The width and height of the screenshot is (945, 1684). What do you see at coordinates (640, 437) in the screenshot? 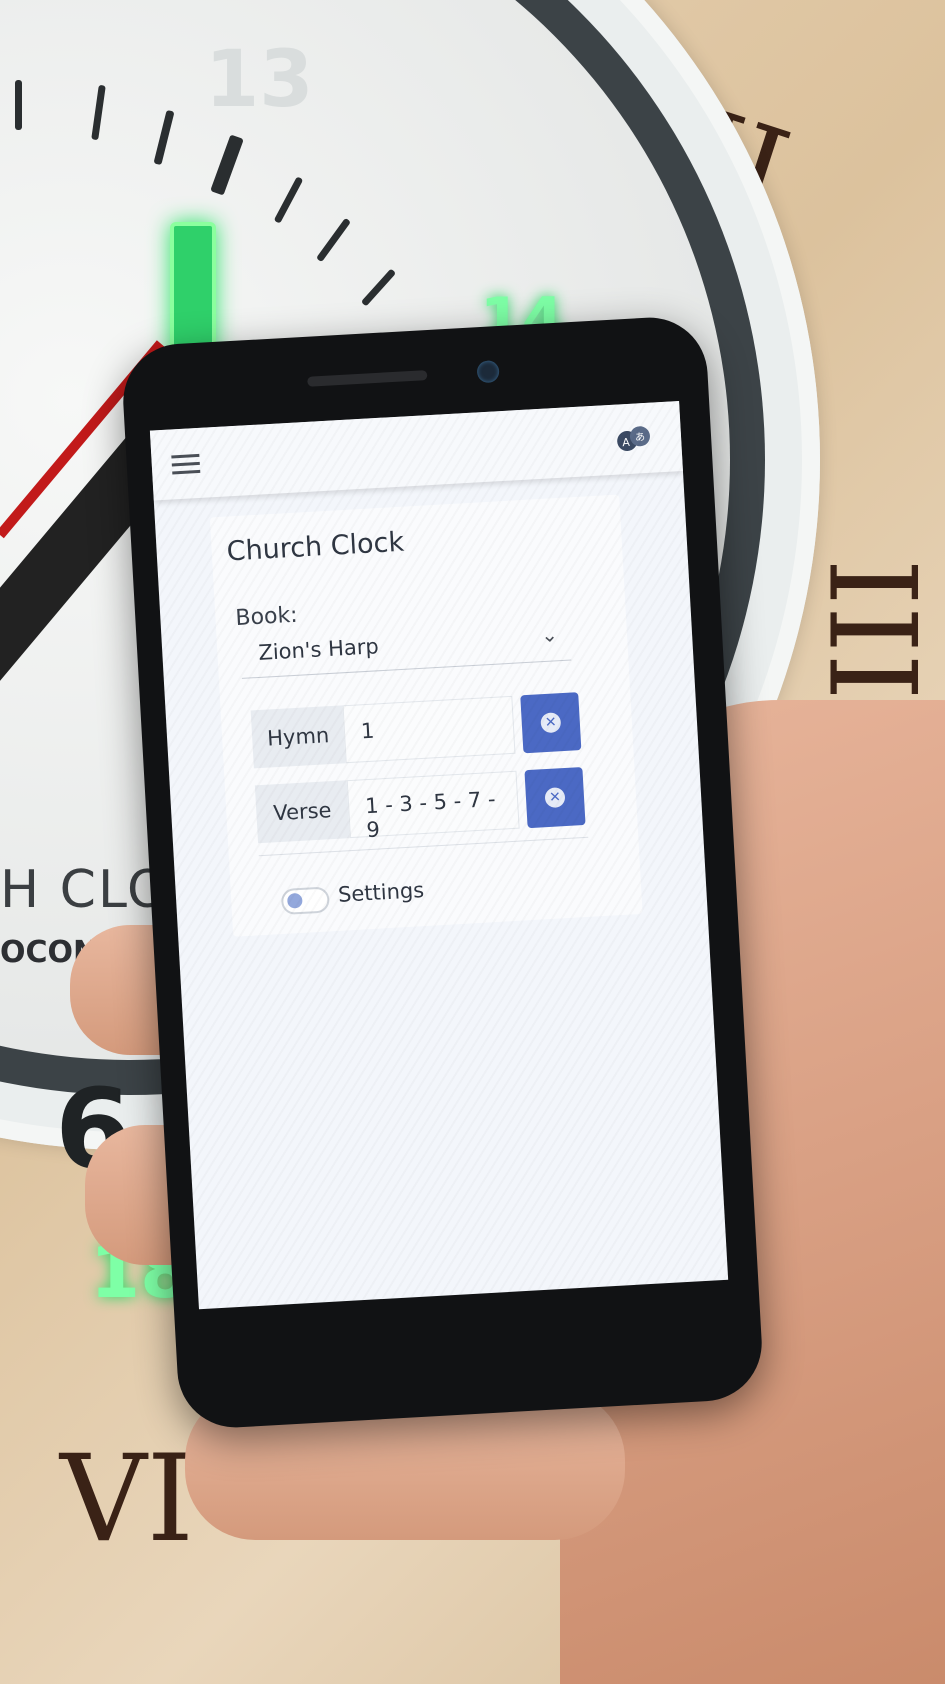
I see `svg-text: あ` at bounding box center [640, 437].